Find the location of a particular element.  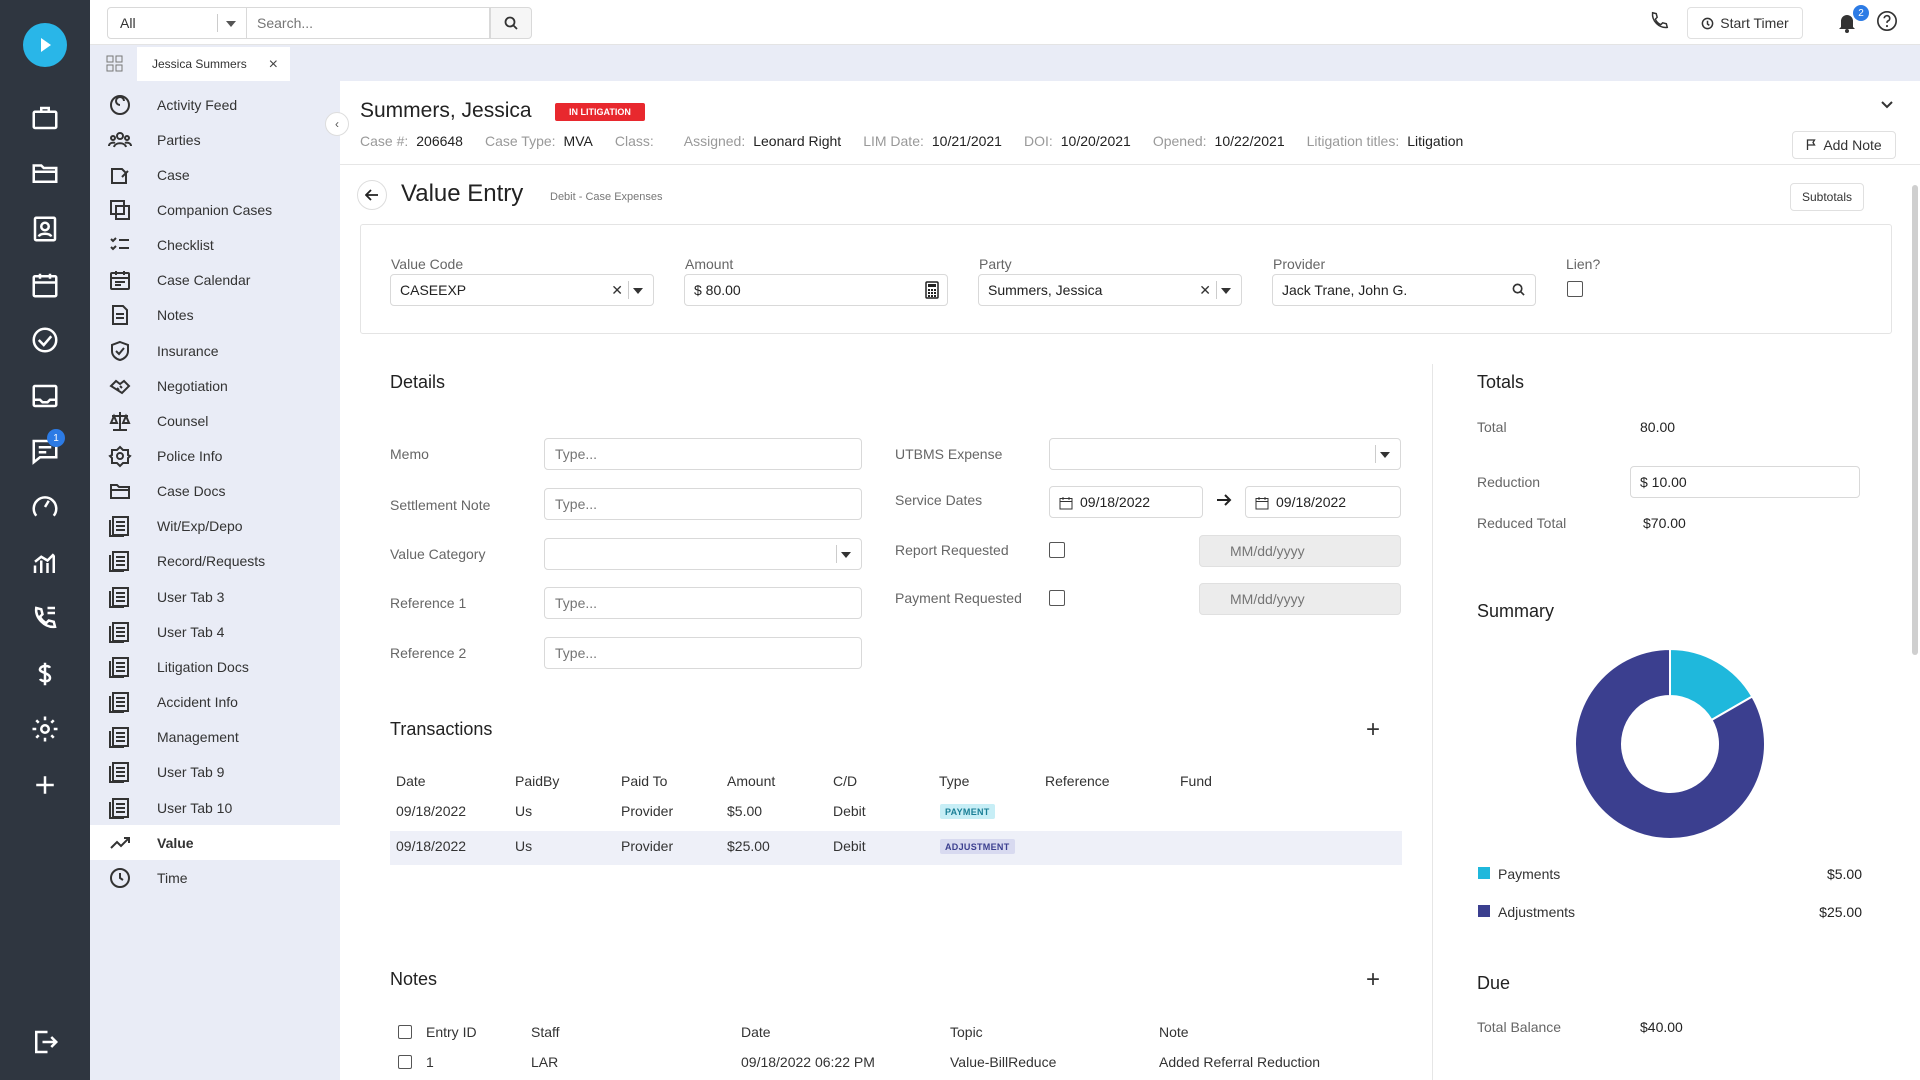

notes-column-header: Note is located at coordinates (1174, 1032).